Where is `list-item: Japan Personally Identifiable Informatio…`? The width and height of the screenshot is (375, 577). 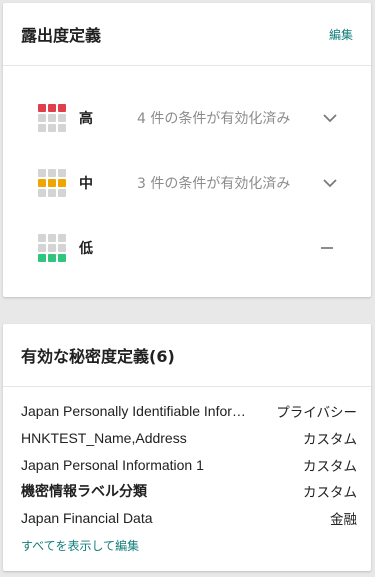 list-item: Japan Personally Identifiable Informatio… is located at coordinates (189, 411).